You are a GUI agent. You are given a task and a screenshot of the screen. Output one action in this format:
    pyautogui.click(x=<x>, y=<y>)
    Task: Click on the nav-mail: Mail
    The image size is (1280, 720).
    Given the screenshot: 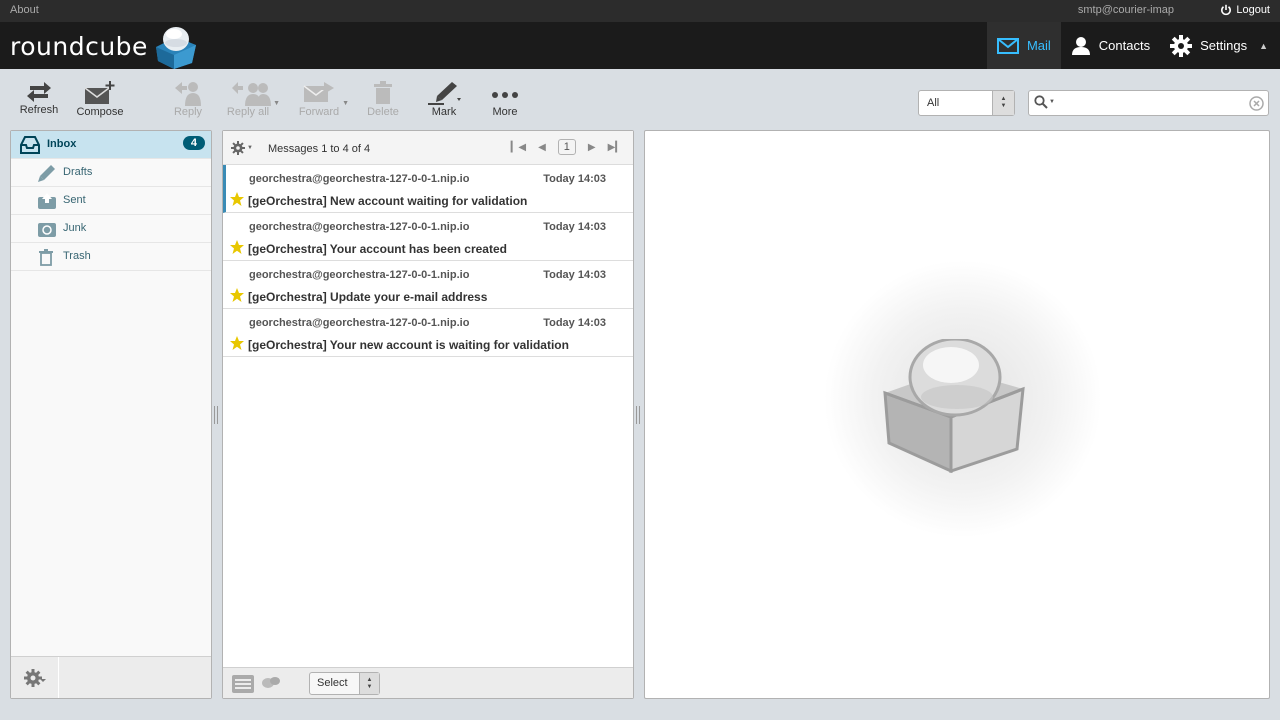 What is the action you would take?
    pyautogui.click(x=1023, y=45)
    